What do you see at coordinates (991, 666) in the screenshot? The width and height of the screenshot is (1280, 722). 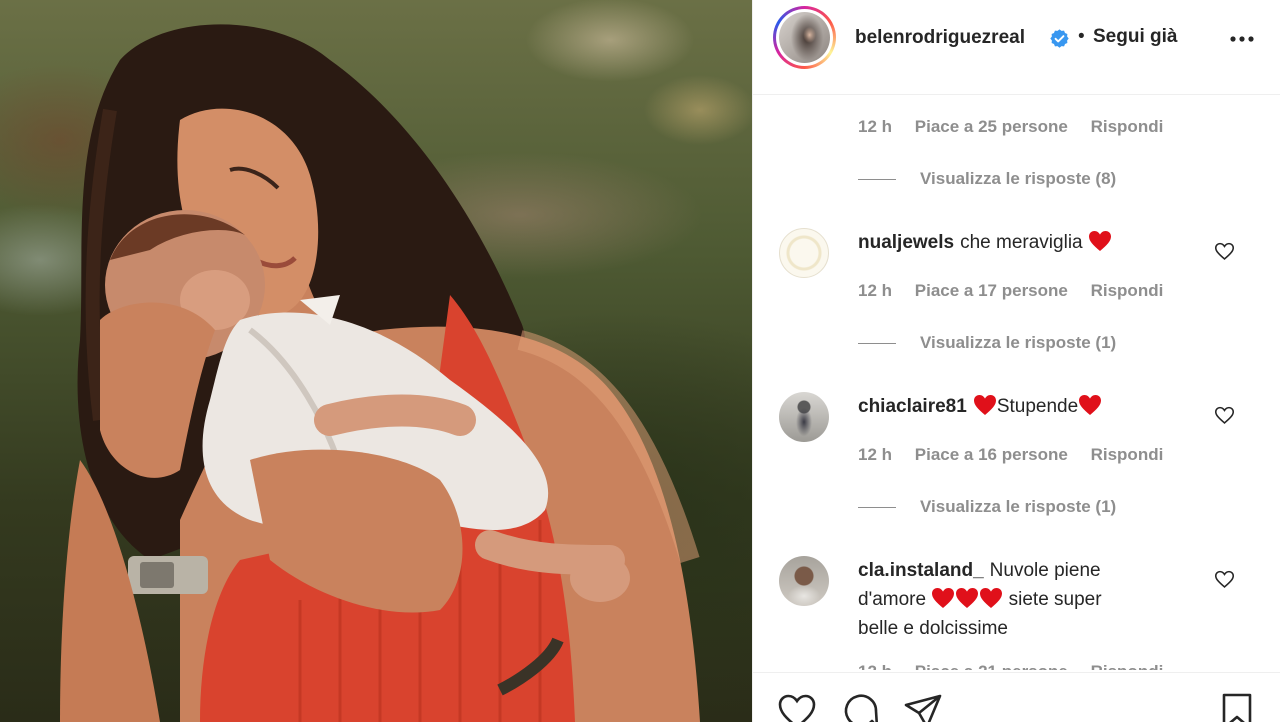 I see `comment-likes: Piace a 21 persone` at bounding box center [991, 666].